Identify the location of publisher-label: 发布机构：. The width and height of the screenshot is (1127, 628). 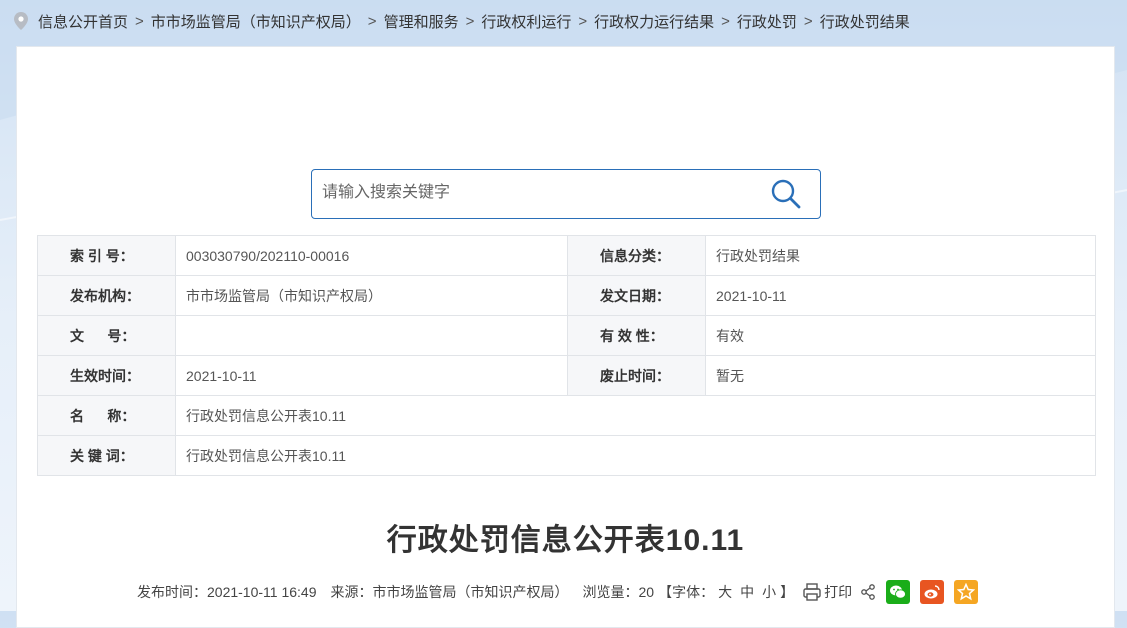
(106, 295).